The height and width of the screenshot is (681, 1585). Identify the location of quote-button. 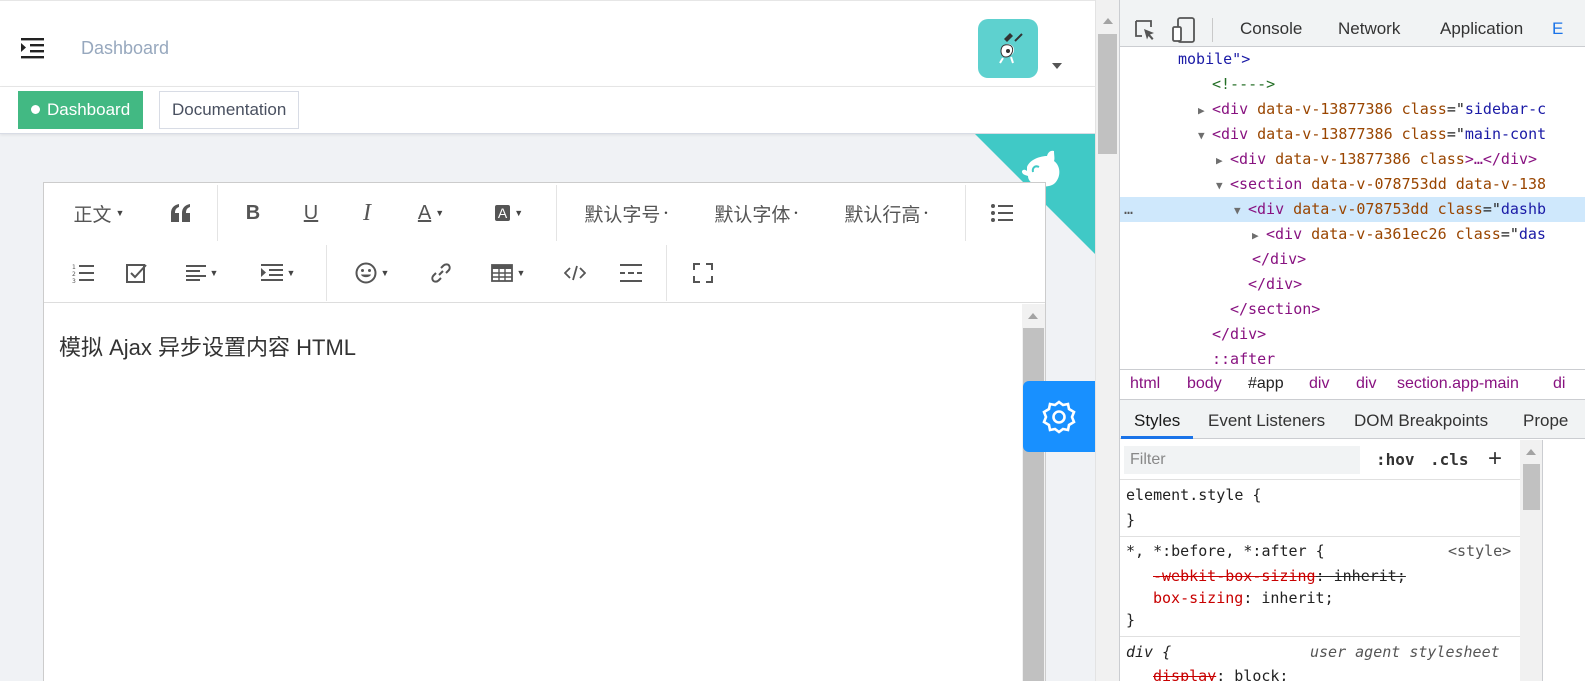
(181, 213).